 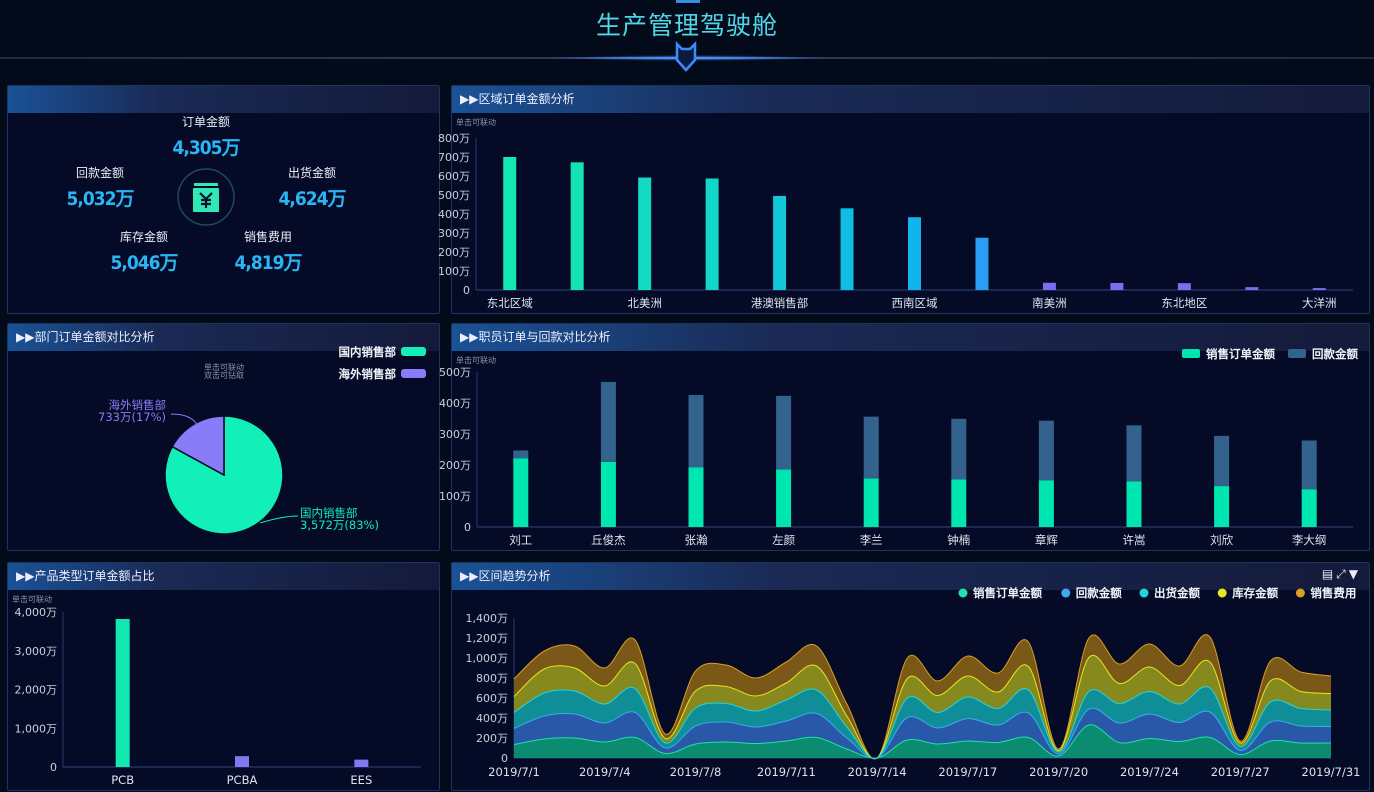 I want to click on y-tick-label: 300万, so click(x=454, y=233).